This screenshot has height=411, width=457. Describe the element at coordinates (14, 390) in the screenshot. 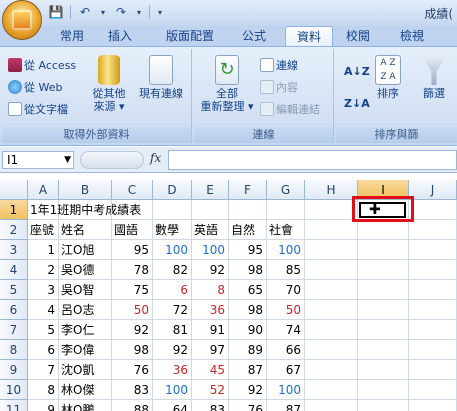

I see `row-header: 10` at that location.